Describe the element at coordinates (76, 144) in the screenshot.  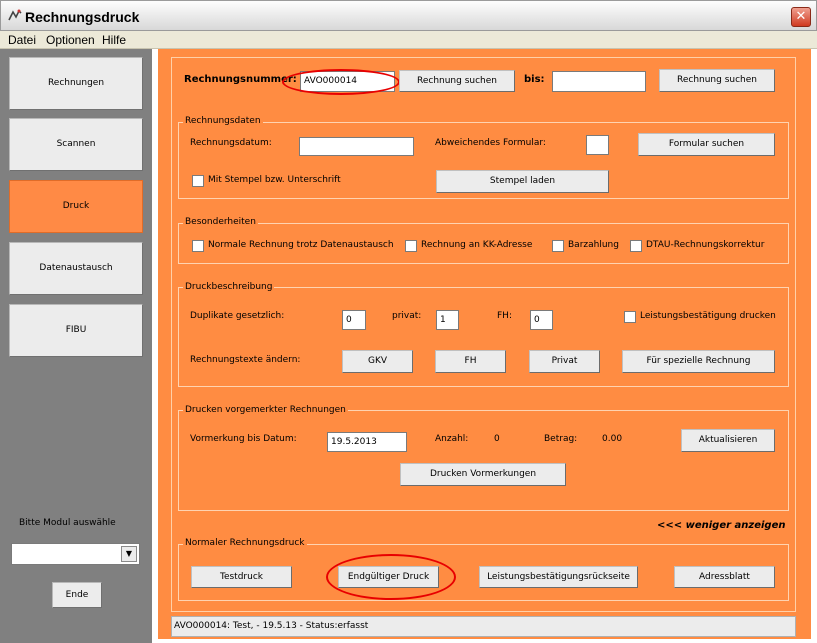
I see `sidebar-item-scannen: Scannen` at that location.